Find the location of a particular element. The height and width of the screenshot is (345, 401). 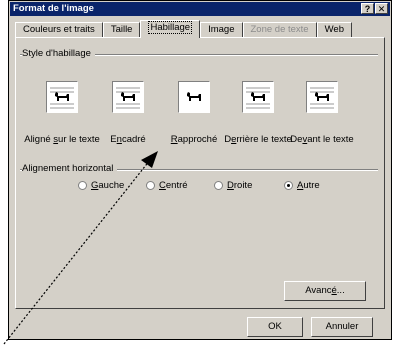

tab-habillage-label: Habillage is located at coordinates (170, 27).